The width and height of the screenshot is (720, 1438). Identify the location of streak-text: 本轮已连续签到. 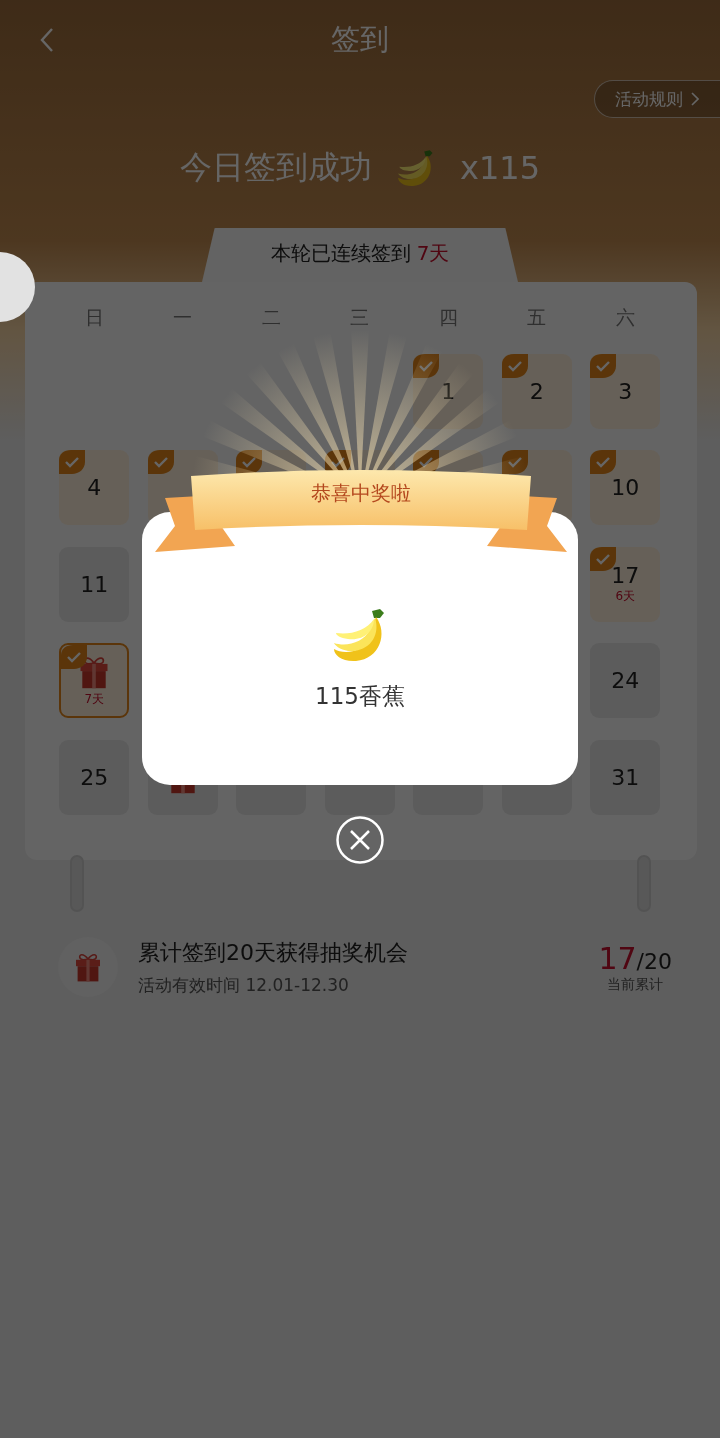
(340, 253).